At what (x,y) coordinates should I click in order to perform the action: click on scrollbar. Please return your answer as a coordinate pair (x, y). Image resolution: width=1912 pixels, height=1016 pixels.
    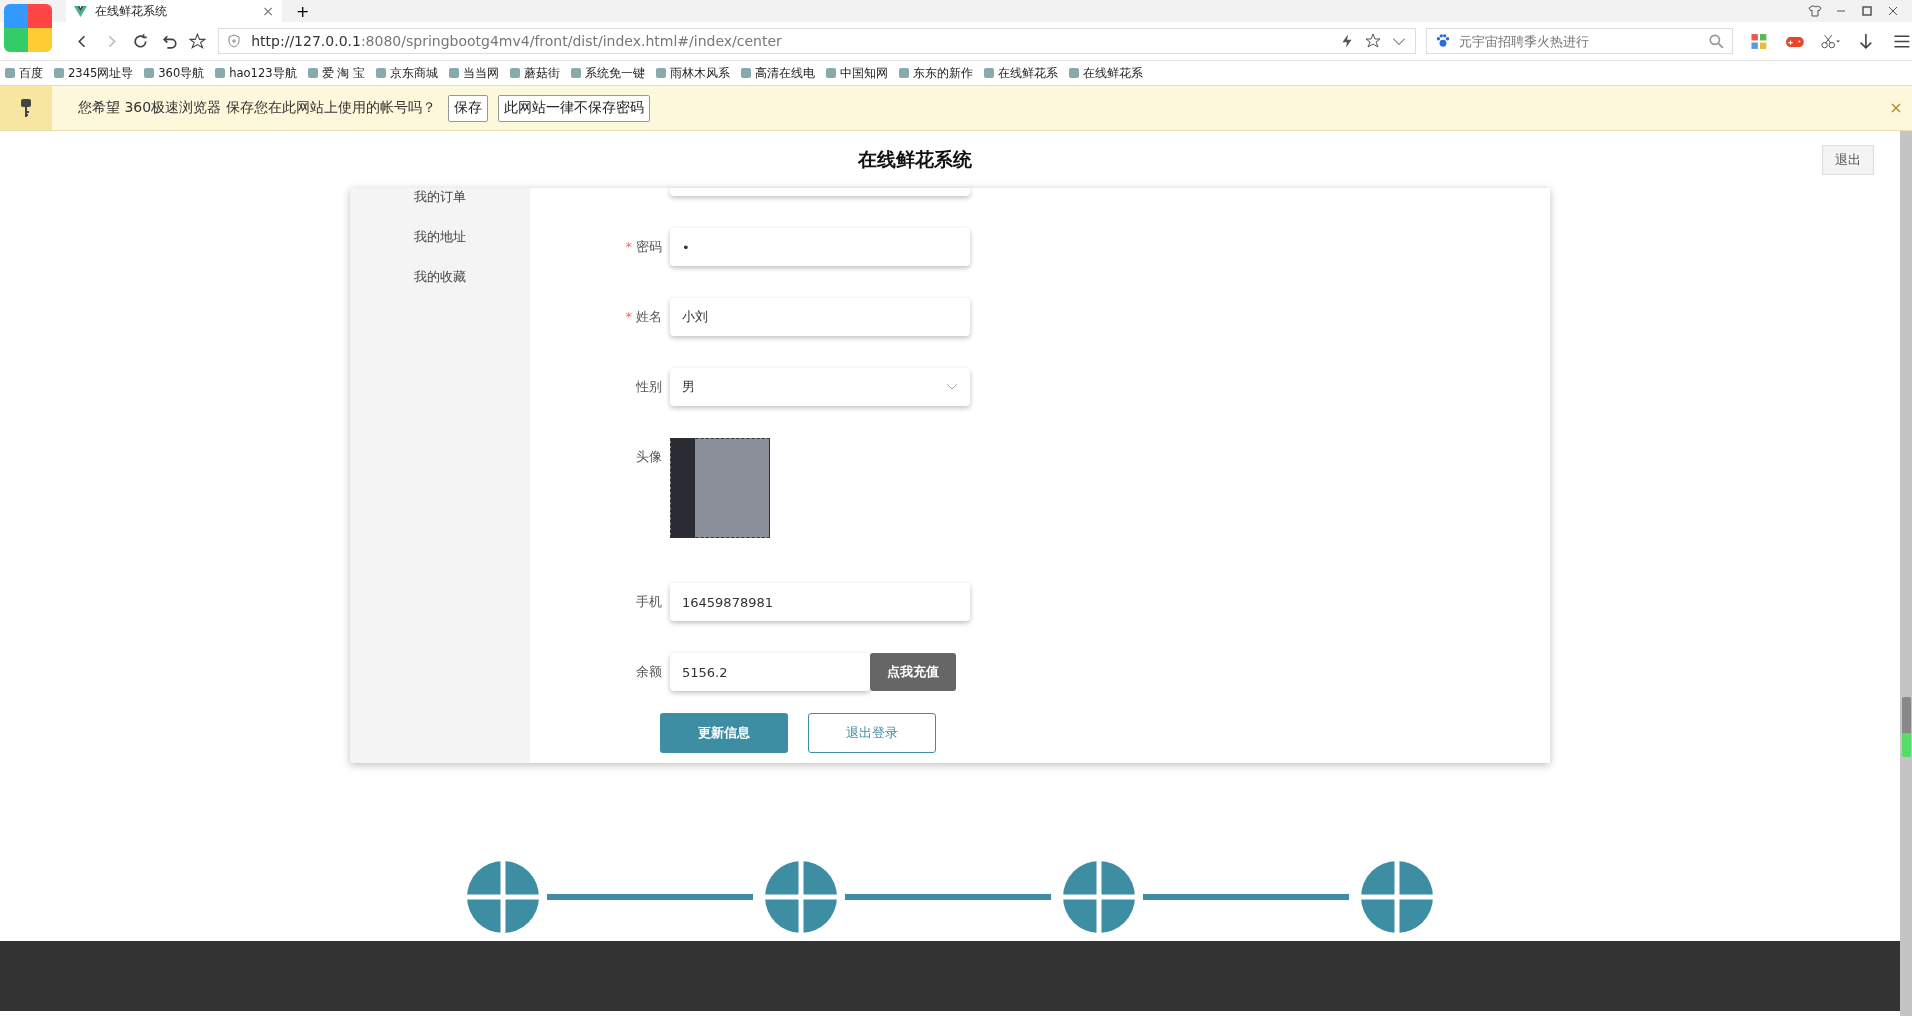
    Looking at the image, I should click on (1906, 573).